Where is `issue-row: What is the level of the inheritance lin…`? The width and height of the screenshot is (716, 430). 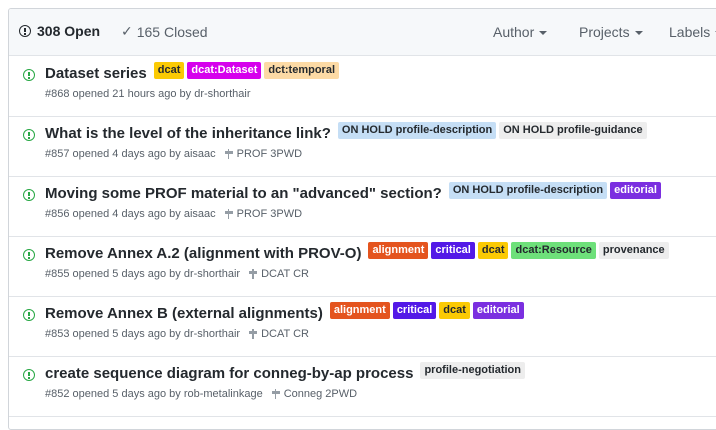
issue-row: What is the level of the inheritance lin… is located at coordinates (362, 146).